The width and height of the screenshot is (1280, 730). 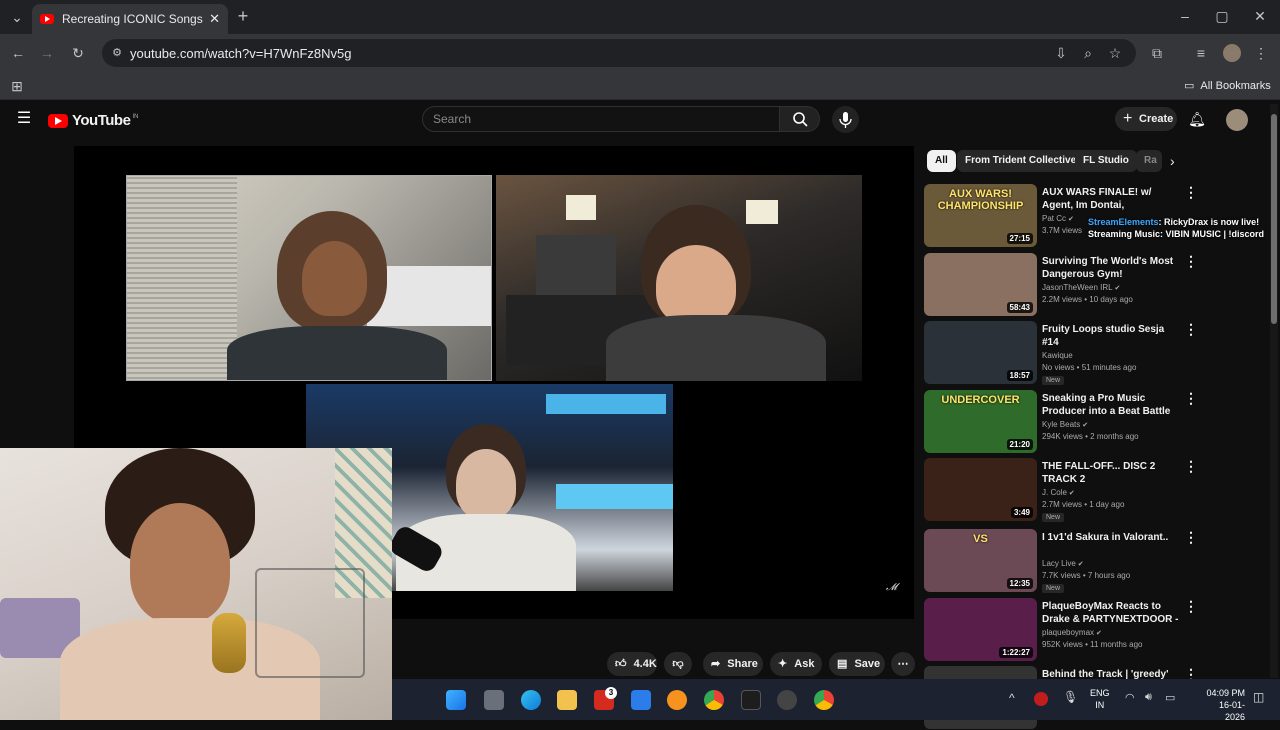 What do you see at coordinates (1090, 436) in the screenshot?
I see `video-meta: 294K views • 2 months ago` at bounding box center [1090, 436].